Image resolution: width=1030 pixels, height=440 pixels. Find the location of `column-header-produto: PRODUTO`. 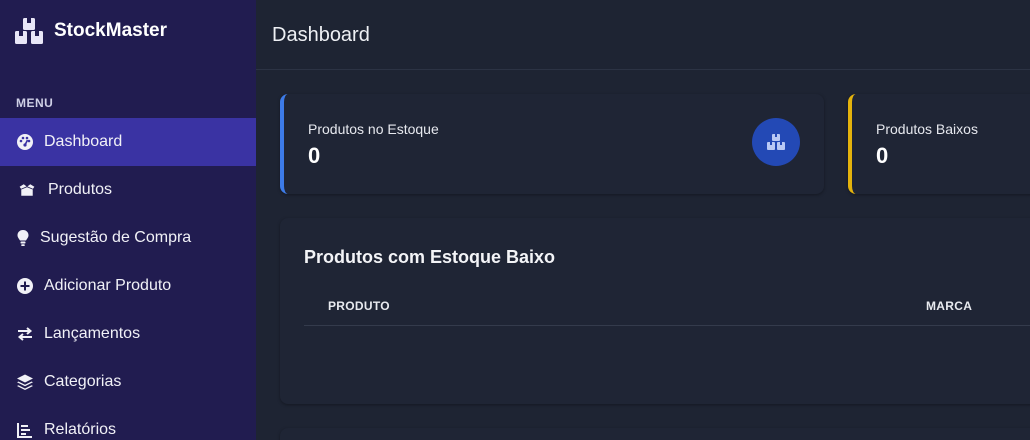

column-header-produto: PRODUTO is located at coordinates (359, 306).